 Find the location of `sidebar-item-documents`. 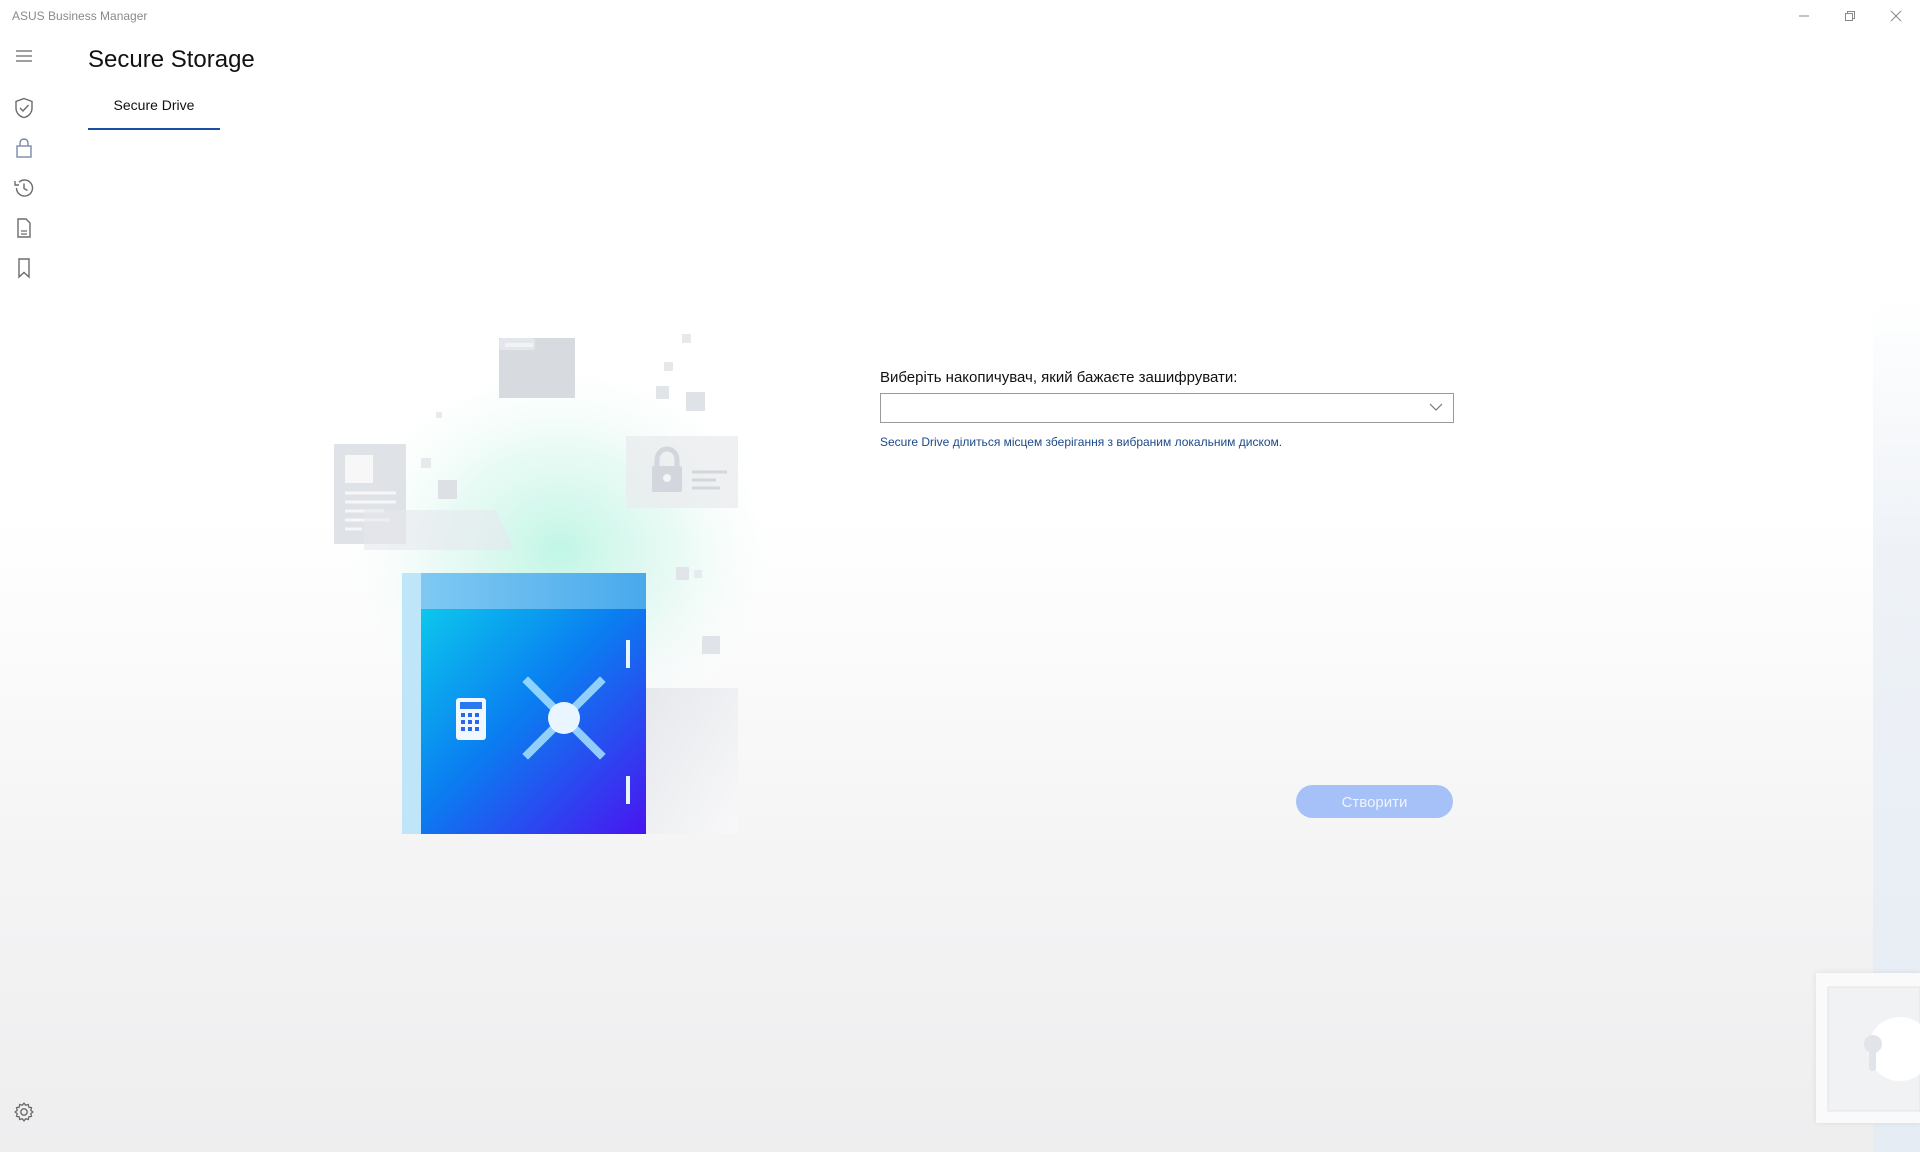

sidebar-item-documents is located at coordinates (24, 228).